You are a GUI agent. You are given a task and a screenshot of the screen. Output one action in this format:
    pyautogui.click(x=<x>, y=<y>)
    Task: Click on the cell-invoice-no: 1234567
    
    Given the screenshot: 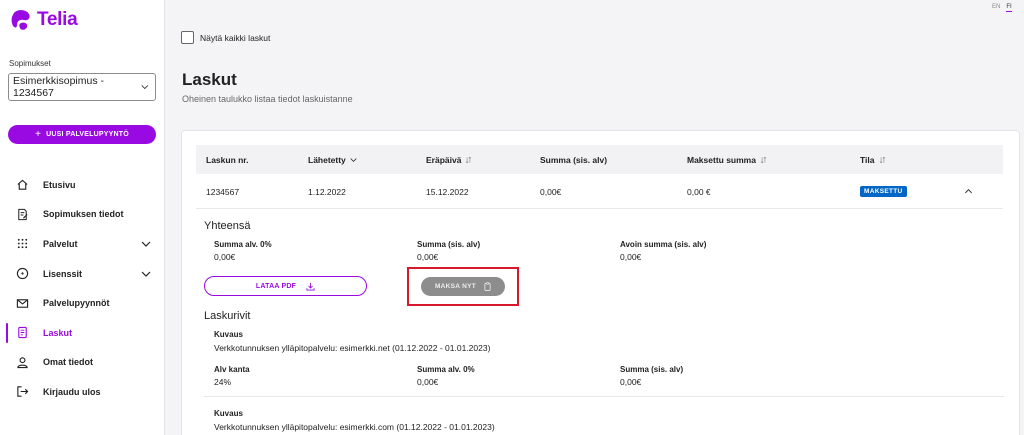 What is the action you would take?
    pyautogui.click(x=223, y=191)
    